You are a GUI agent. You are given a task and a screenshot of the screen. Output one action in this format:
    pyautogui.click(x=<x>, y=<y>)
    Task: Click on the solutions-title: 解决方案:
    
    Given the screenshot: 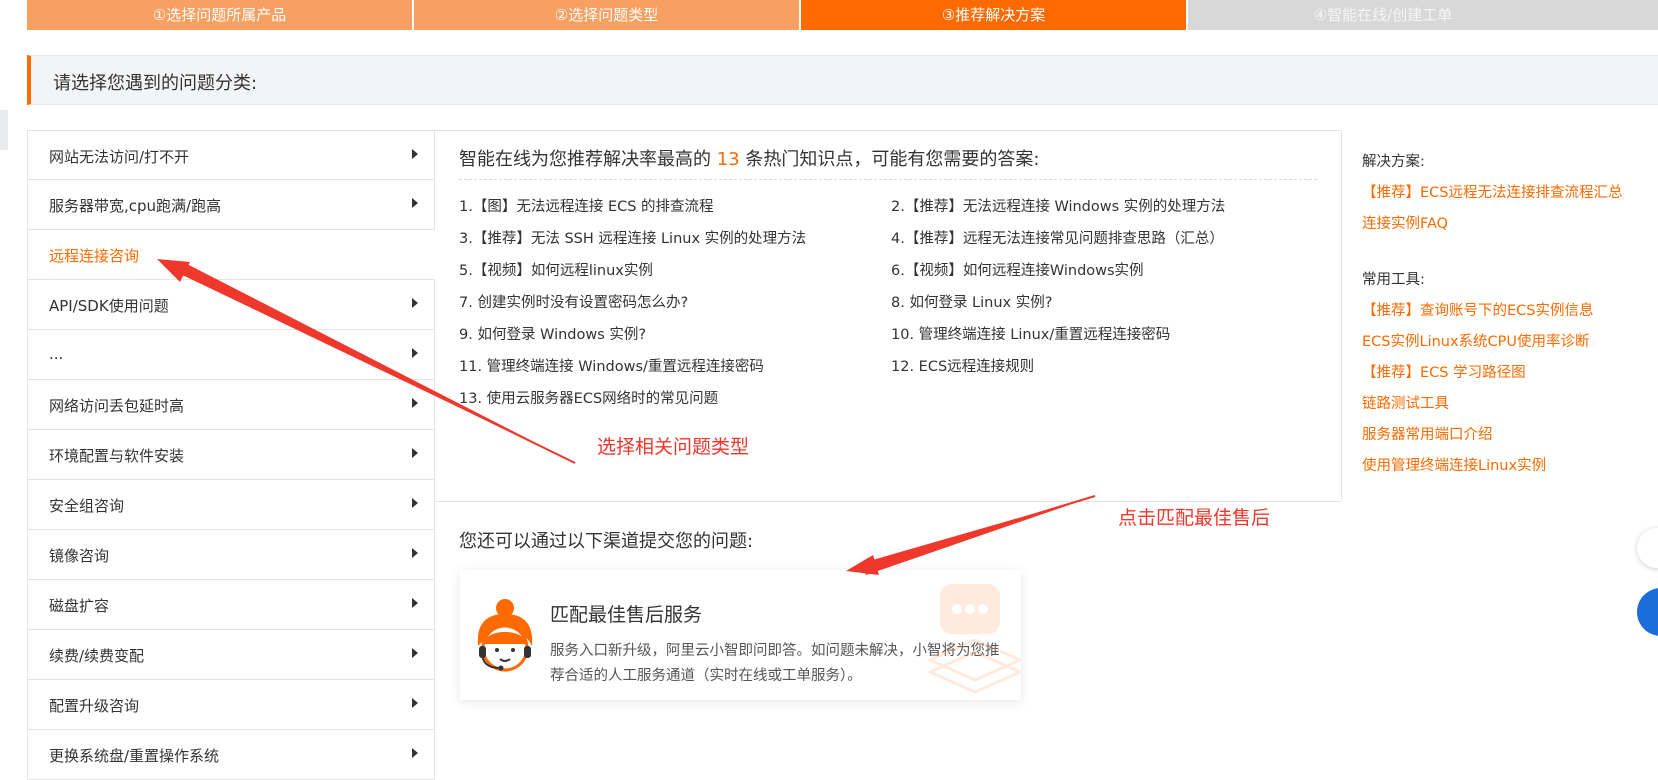 What is the action you would take?
    pyautogui.click(x=1393, y=162)
    